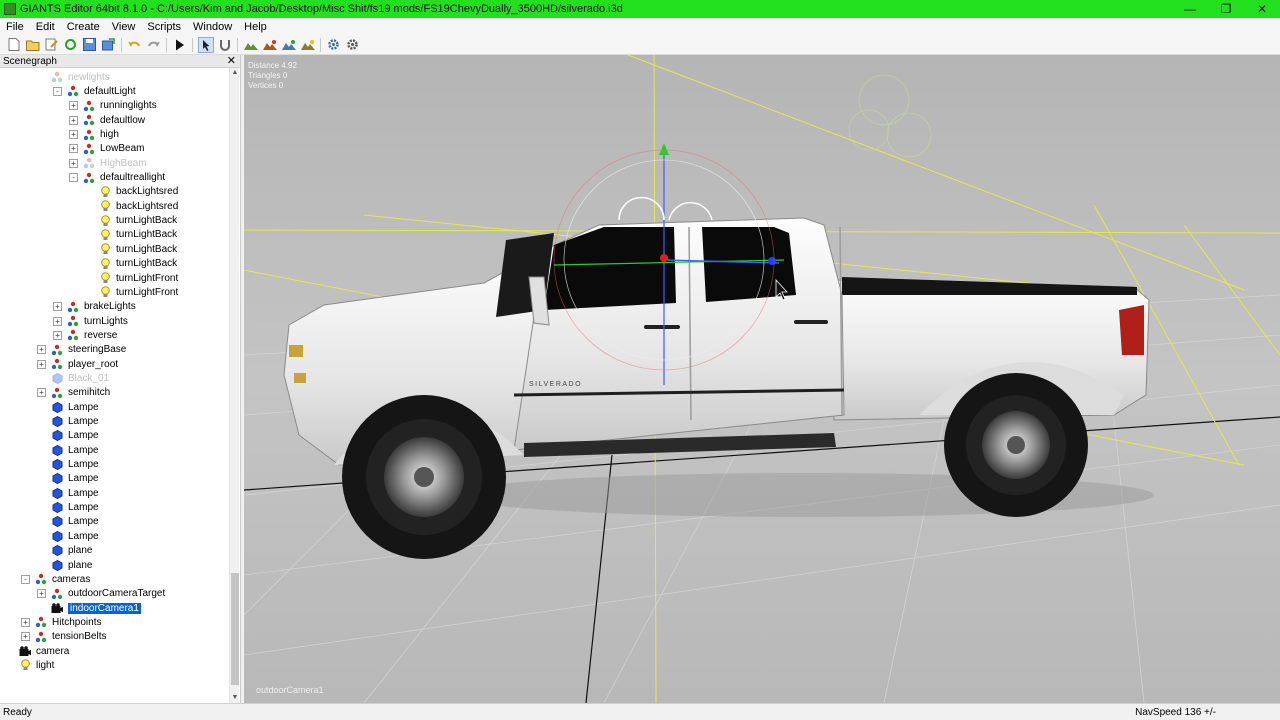 The width and height of the screenshot is (1280, 720). Describe the element at coordinates (234, 385) in the screenshot. I see `scenegraph-scrollbar: ▲ ▼` at that location.